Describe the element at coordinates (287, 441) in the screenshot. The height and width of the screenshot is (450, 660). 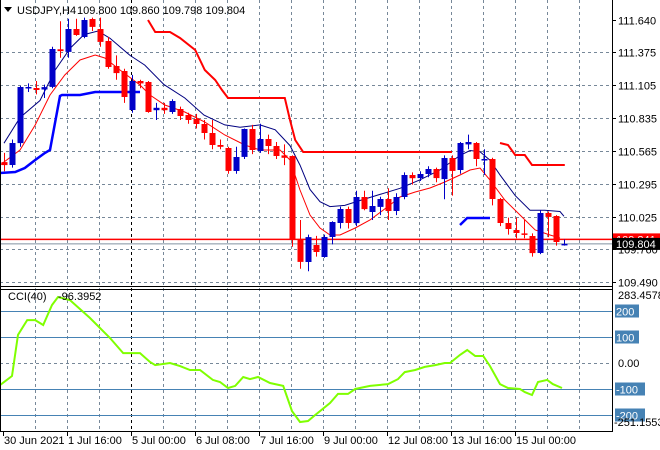
I see `time-tick-label: 7 Jul 16:00` at that location.